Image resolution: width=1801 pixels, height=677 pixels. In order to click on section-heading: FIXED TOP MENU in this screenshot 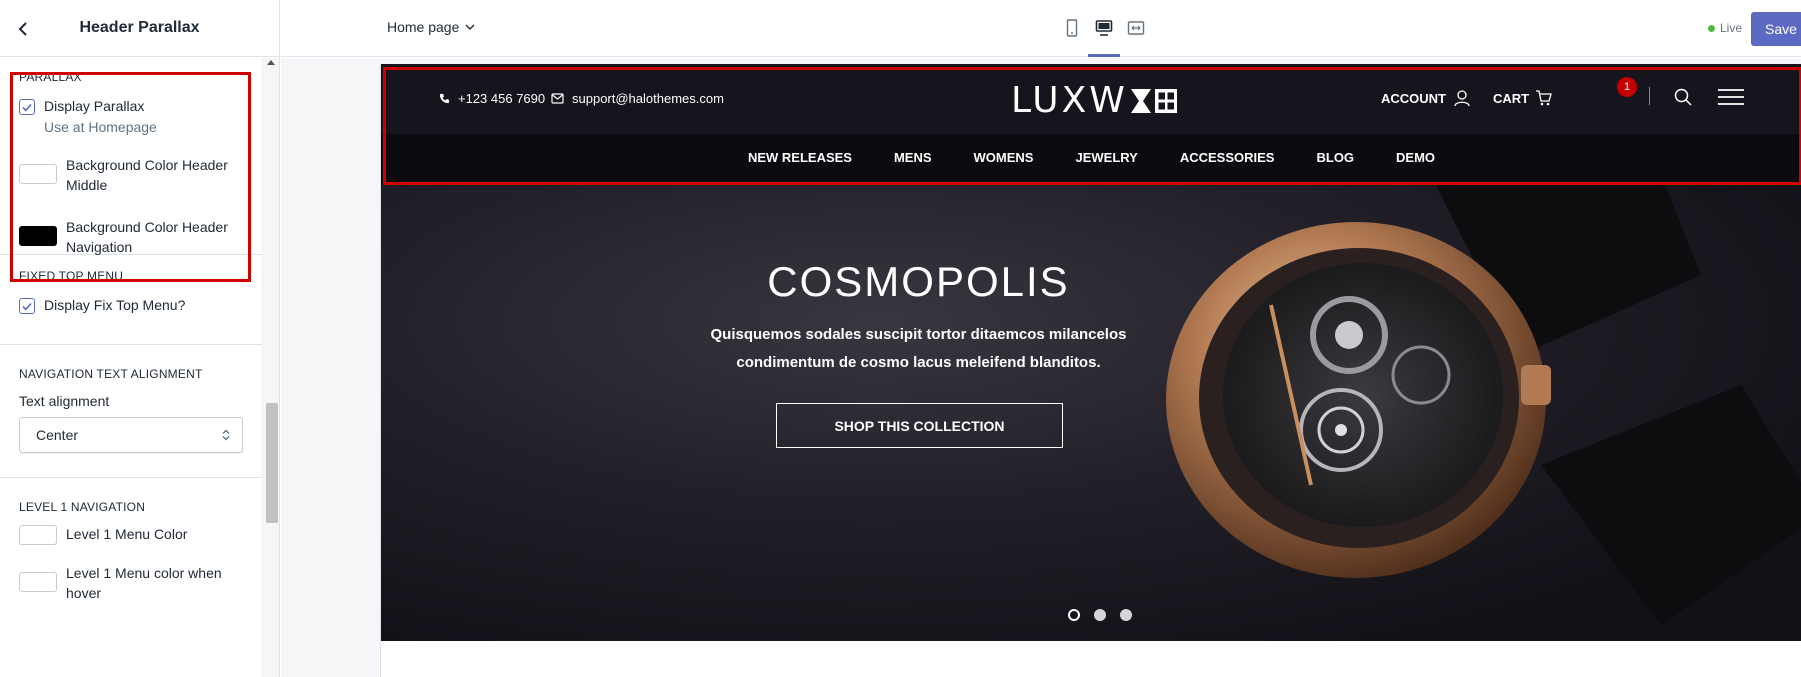, I will do `click(71, 276)`.